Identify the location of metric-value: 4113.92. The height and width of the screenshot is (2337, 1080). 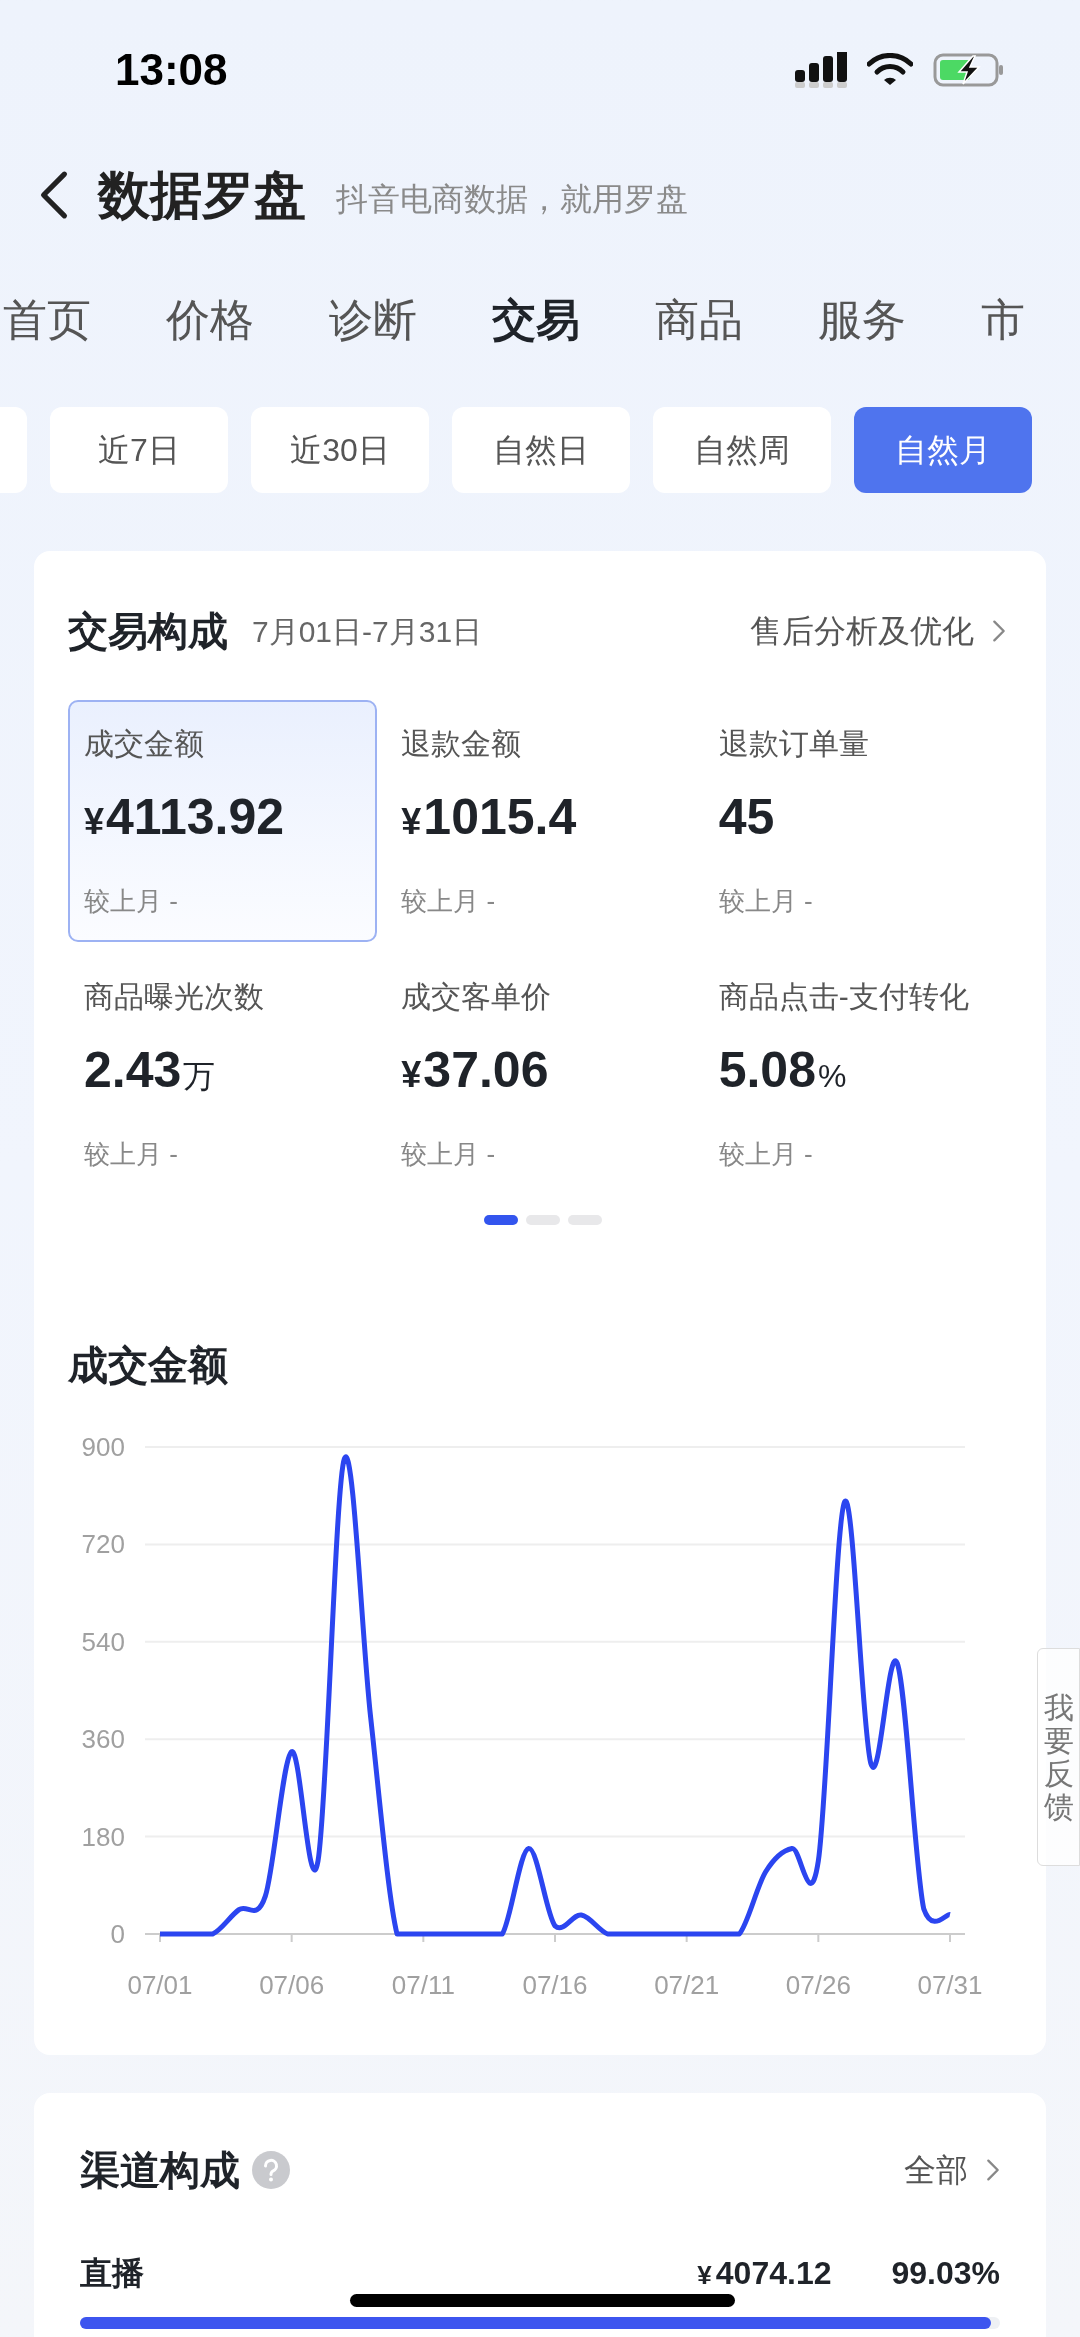
(195, 817).